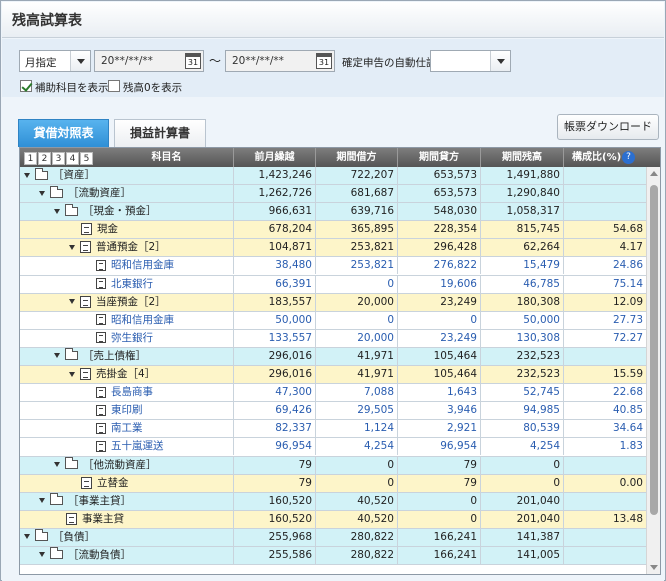  I want to click on table-row: 現金 678,204 365,895 228,354 815,745 54.68, so click(333, 230).